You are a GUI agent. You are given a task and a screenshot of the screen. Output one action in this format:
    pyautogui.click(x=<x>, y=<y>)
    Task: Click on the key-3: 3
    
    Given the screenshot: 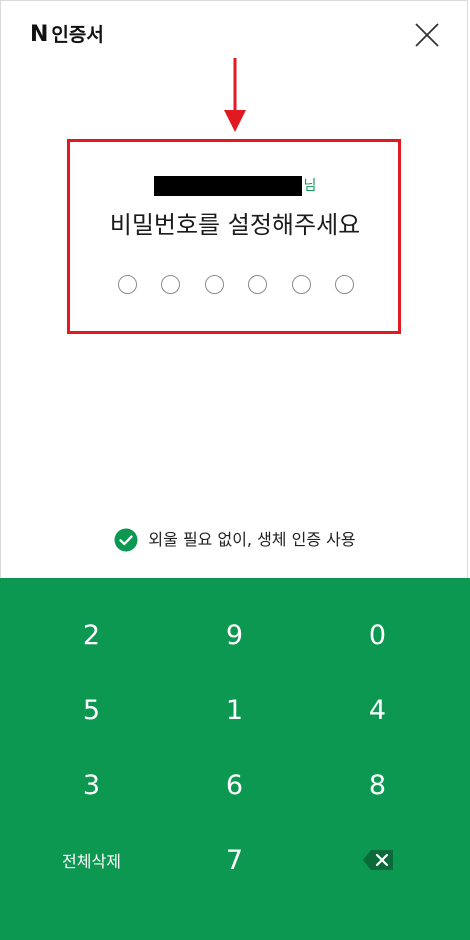 What is the action you would take?
    pyautogui.click(x=91, y=785)
    